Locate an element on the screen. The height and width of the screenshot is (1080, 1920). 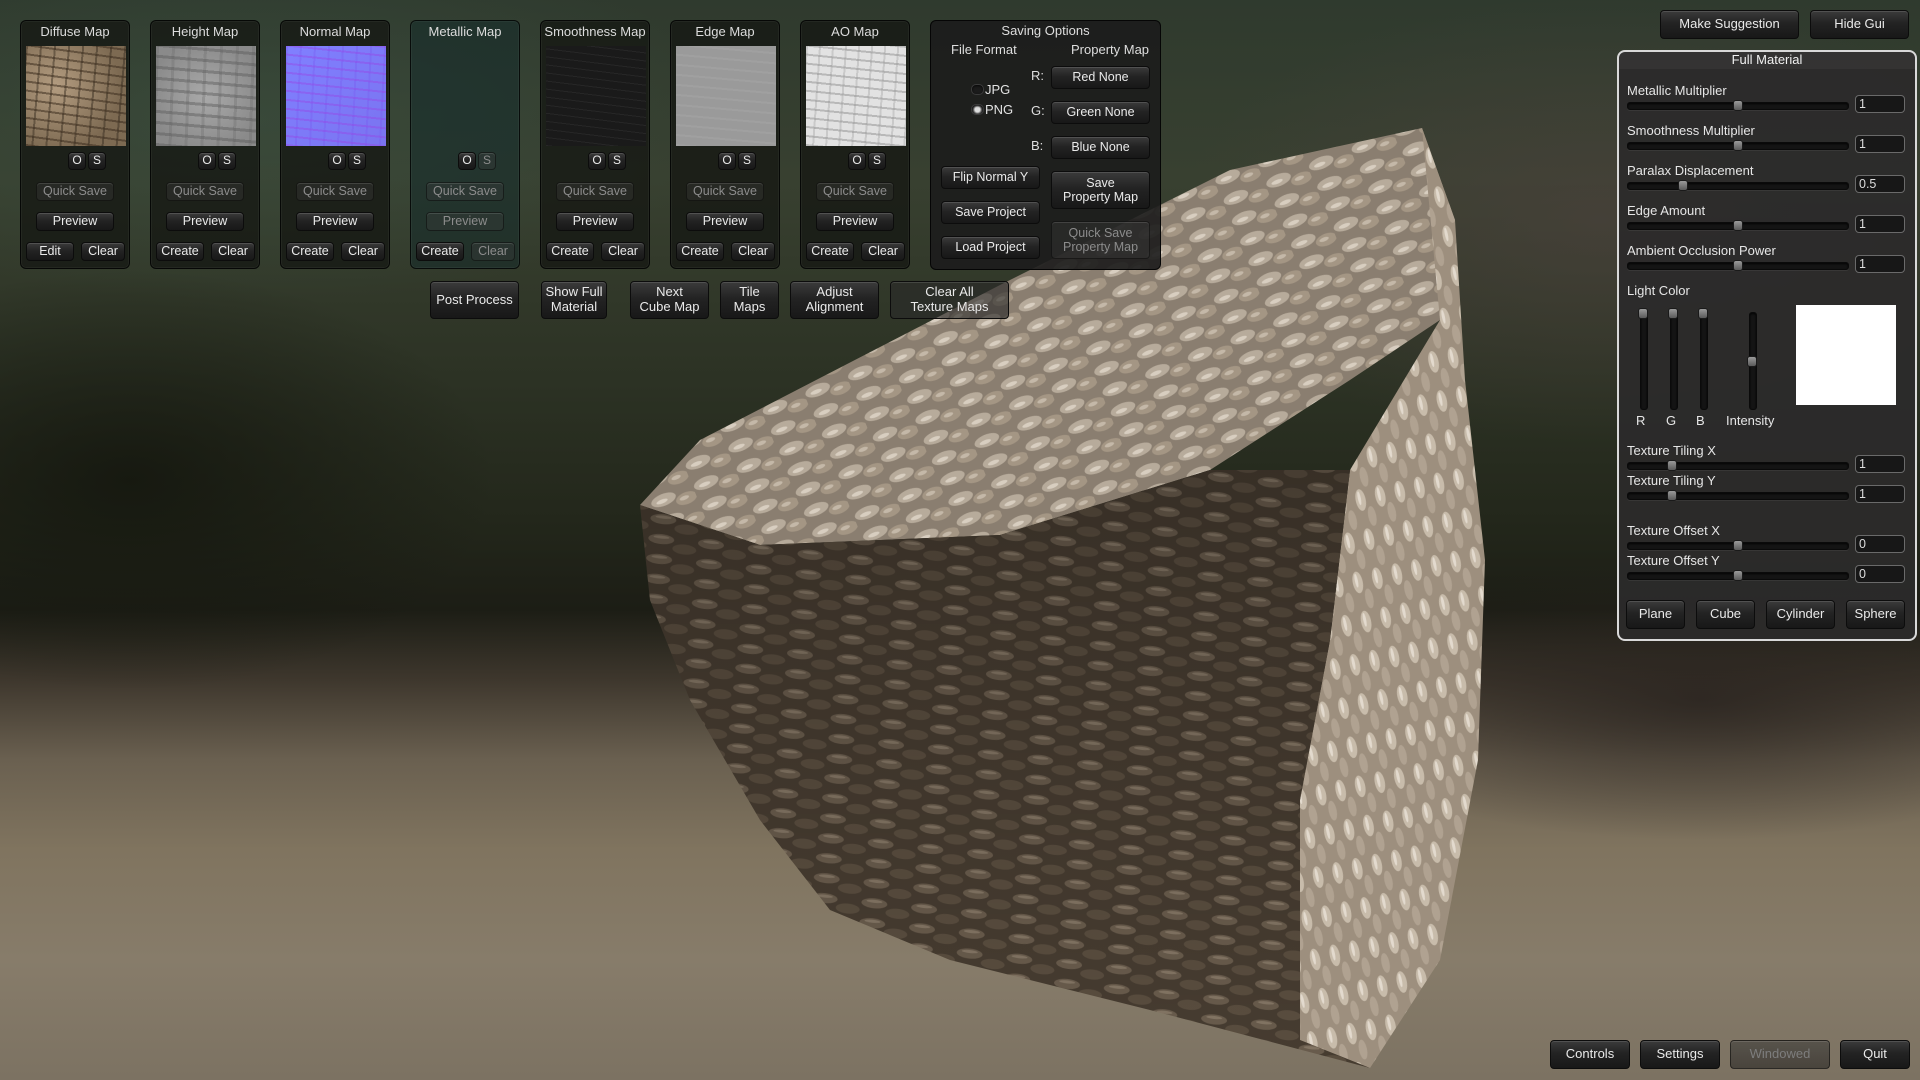
next-cube-map-button: Next Cube Map is located at coordinates (669, 300).